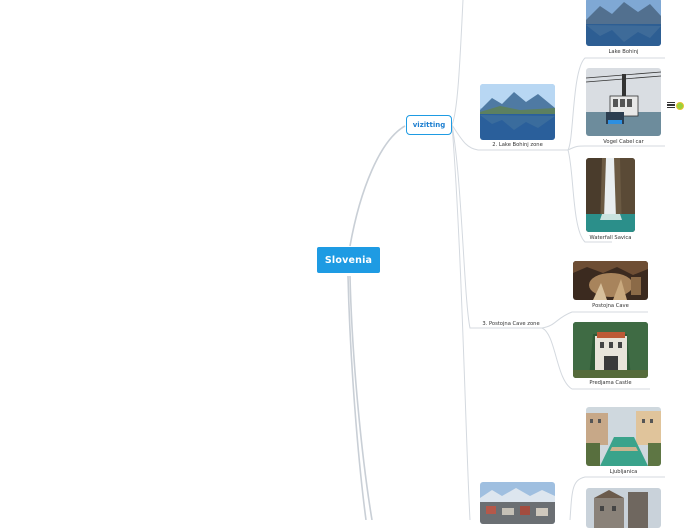 Image resolution: width=696 pixels, height=528 pixels. I want to click on image-postojna-cave, so click(610, 280).